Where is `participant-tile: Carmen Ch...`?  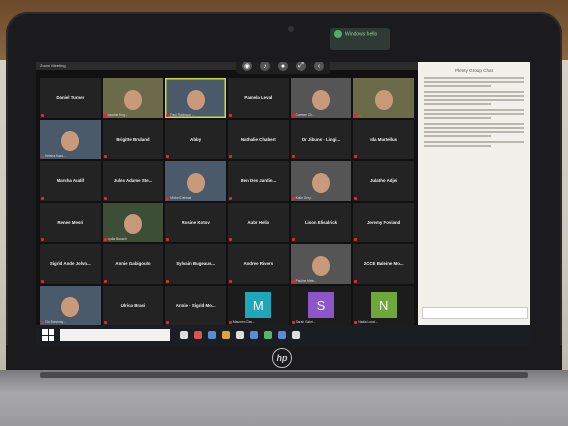 participant-tile: Carmen Ch... is located at coordinates (321, 98).